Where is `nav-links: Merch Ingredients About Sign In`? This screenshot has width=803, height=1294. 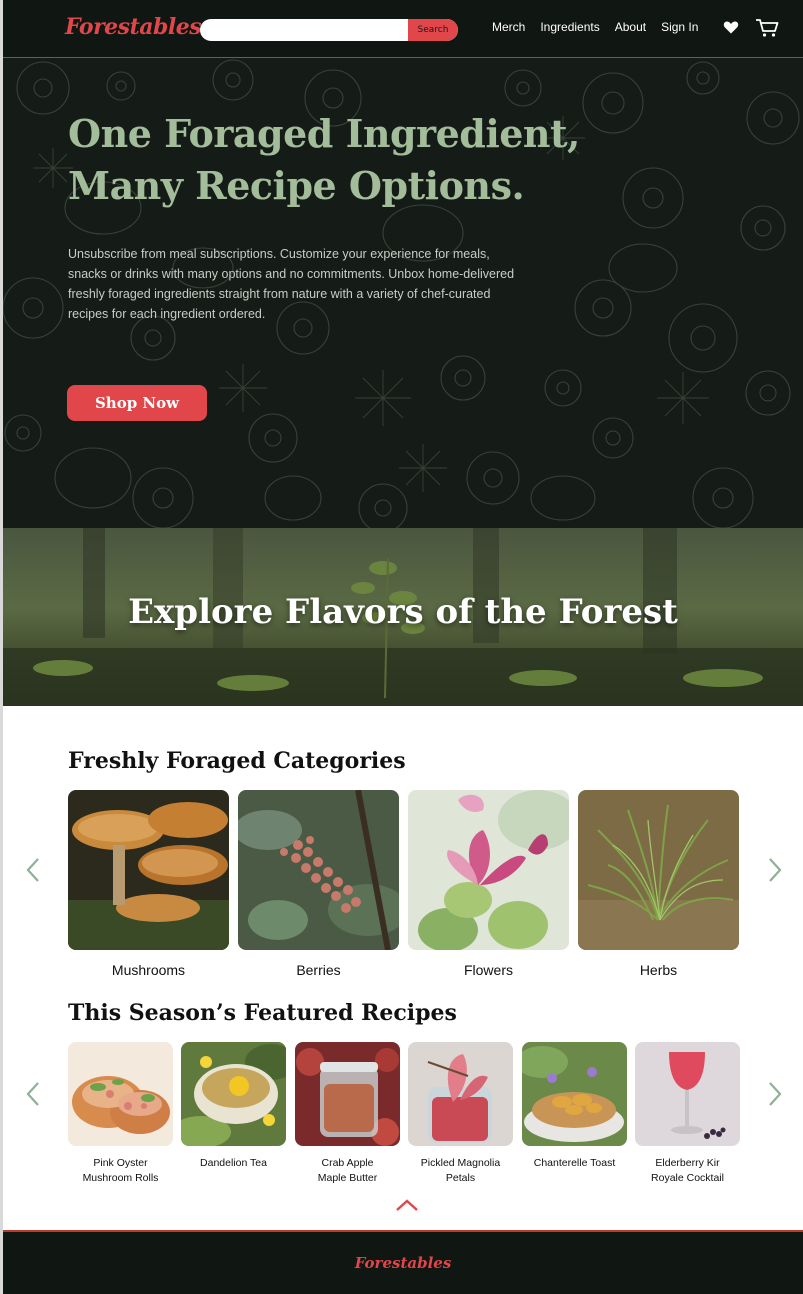 nav-links: Merch Ingredients About Sign In is located at coordinates (595, 27).